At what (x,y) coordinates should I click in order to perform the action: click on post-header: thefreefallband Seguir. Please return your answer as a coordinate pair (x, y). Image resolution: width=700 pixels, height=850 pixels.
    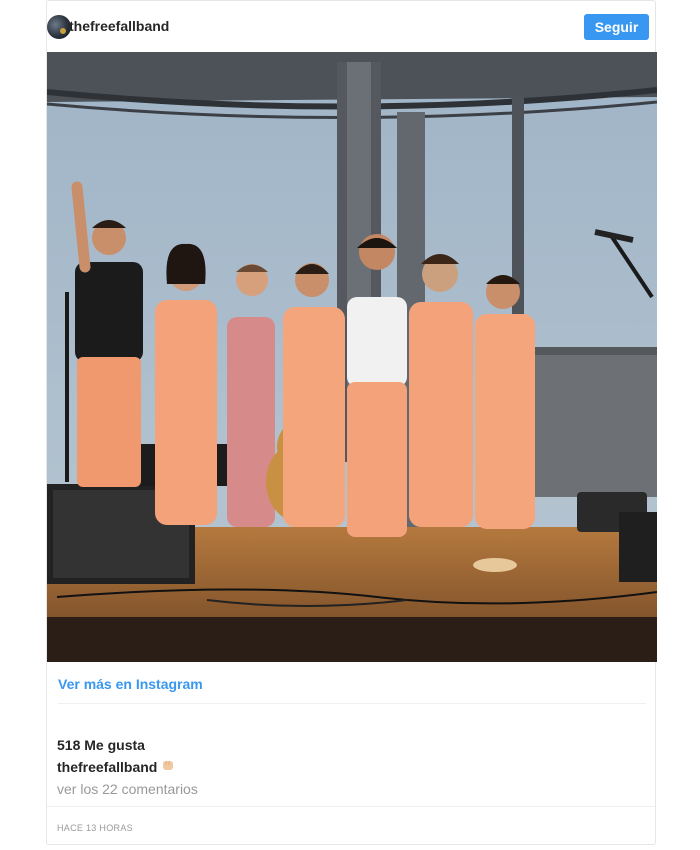
    Looking at the image, I should click on (351, 26).